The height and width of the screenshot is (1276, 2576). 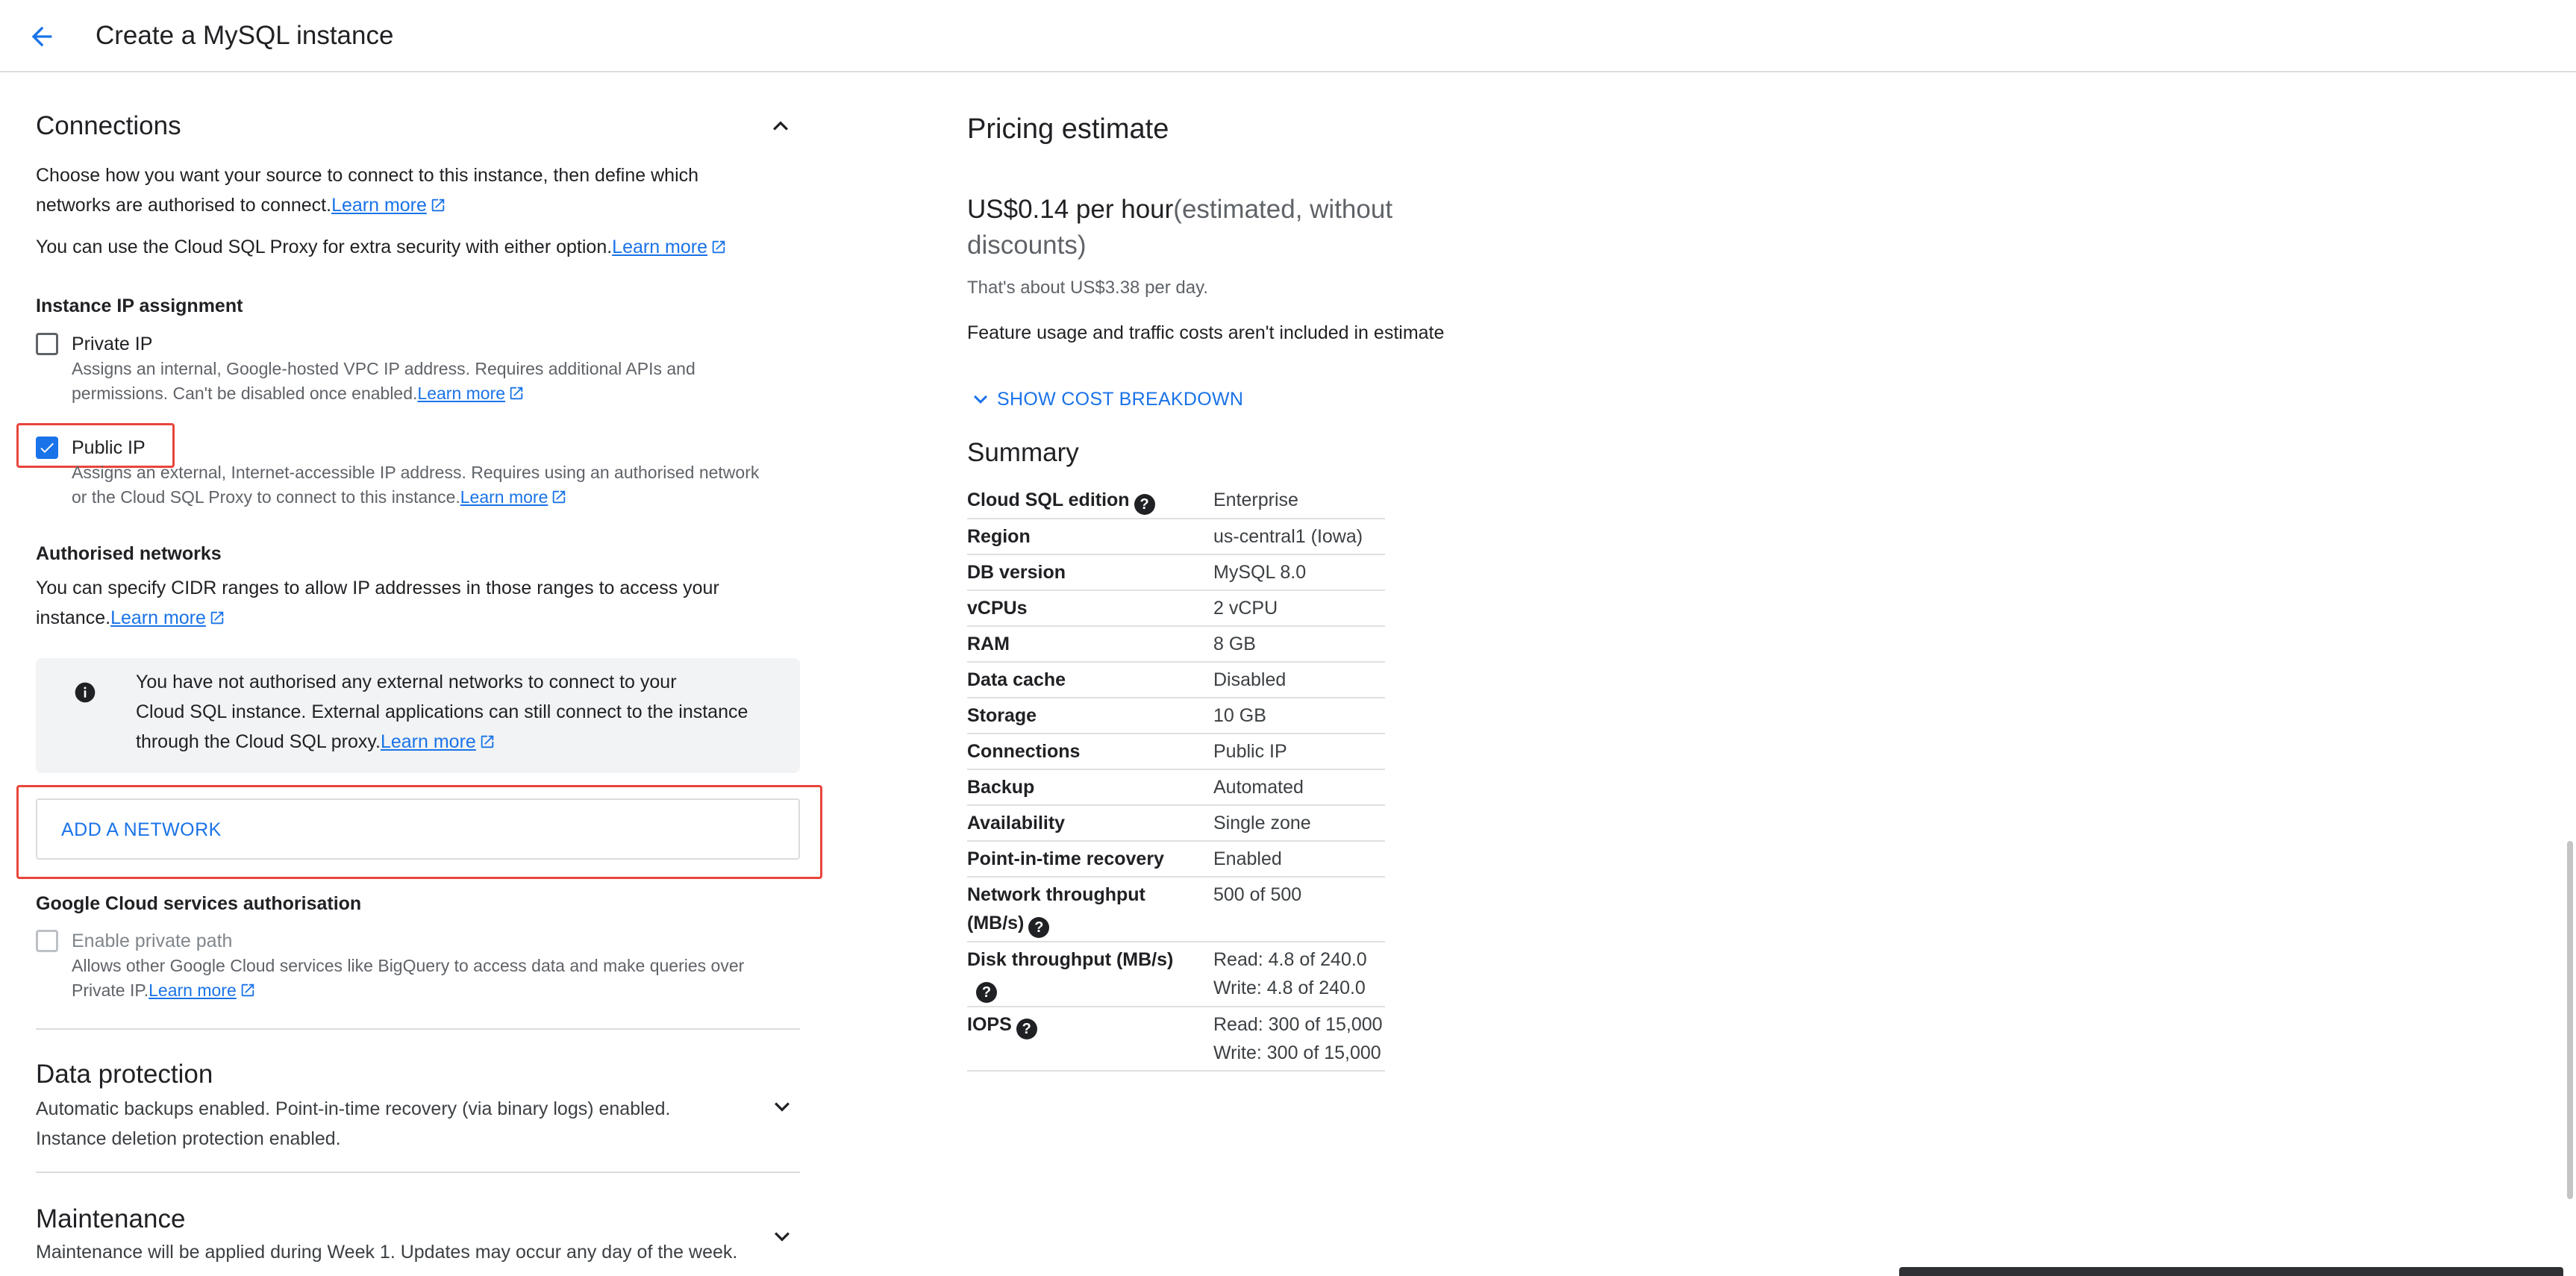 What do you see at coordinates (1176, 787) in the screenshot?
I see `table-row: Backup Automated` at bounding box center [1176, 787].